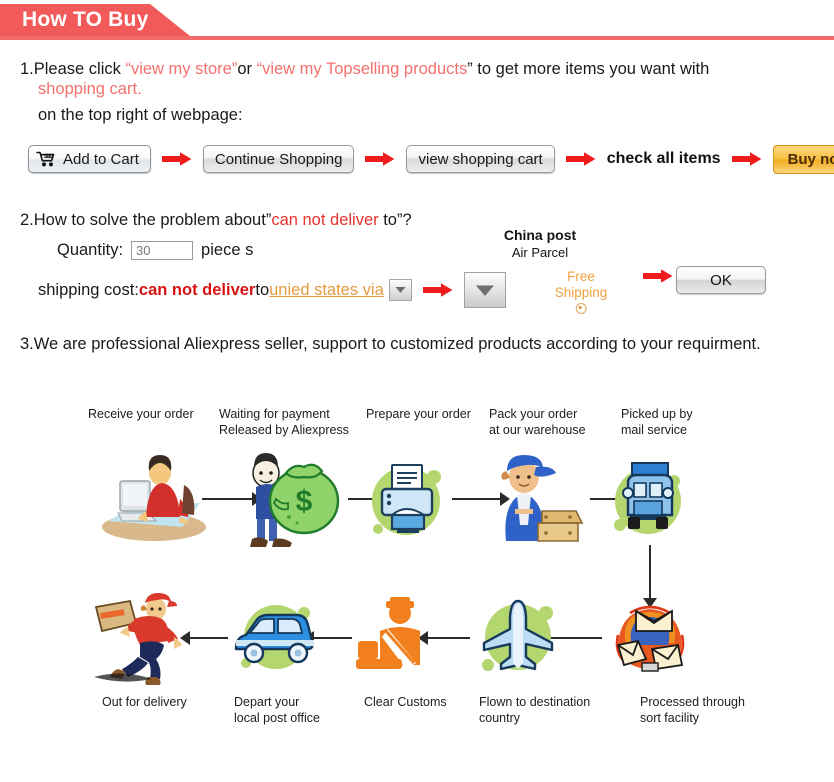 The image size is (834, 782). Describe the element at coordinates (517, 638) in the screenshot. I see `airplane-icon` at that location.